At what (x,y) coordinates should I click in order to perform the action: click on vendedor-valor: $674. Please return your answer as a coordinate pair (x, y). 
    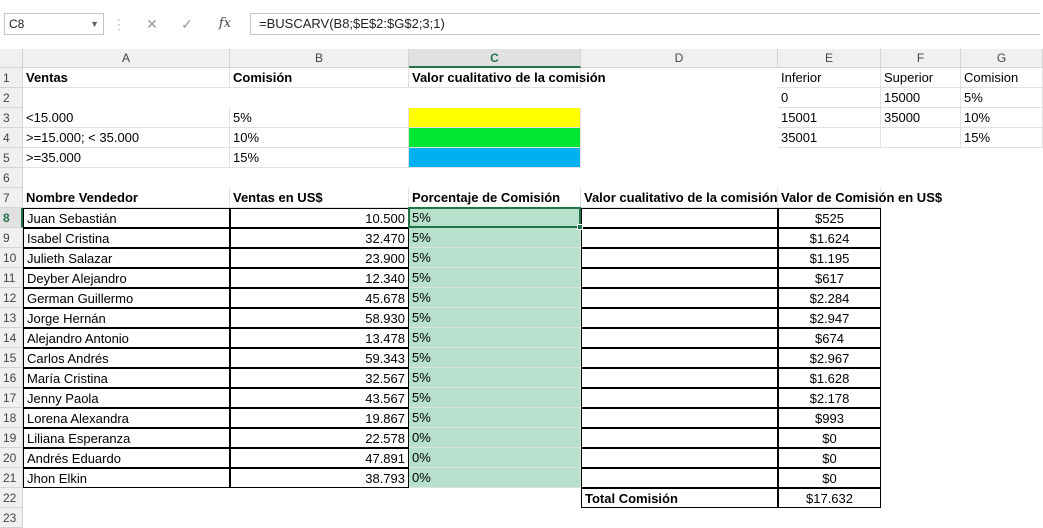
    Looking at the image, I should click on (829, 338).